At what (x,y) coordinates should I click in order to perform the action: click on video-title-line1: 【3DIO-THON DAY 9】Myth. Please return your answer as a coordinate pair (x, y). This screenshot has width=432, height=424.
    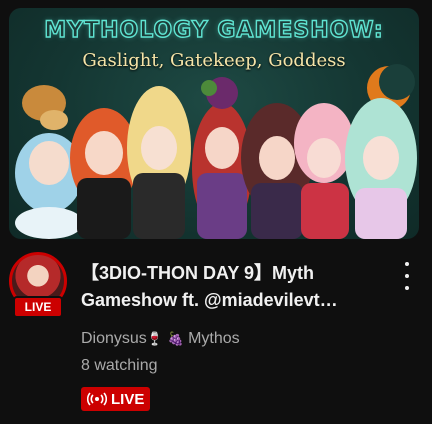
    Looking at the image, I should click on (198, 273).